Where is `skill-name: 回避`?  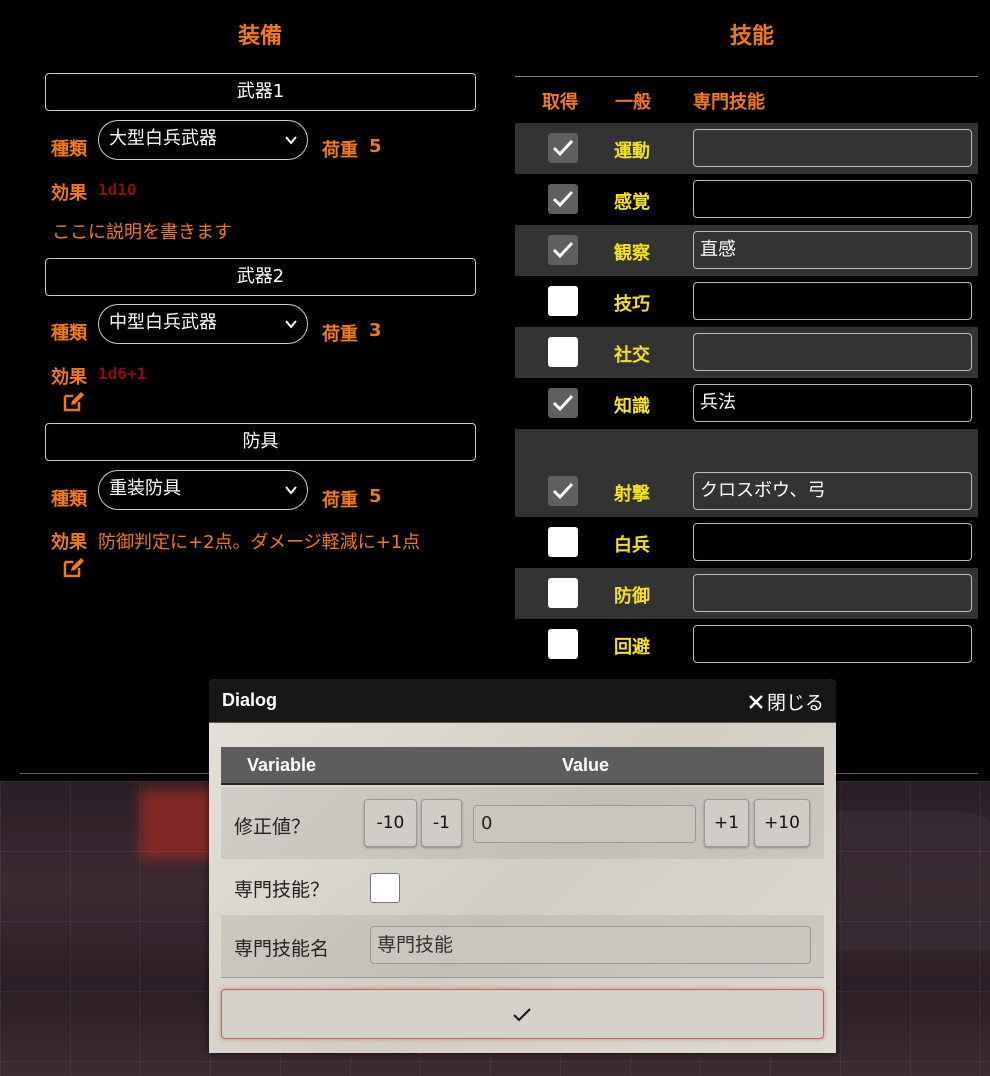
skill-name: 回避 is located at coordinates (632, 647).